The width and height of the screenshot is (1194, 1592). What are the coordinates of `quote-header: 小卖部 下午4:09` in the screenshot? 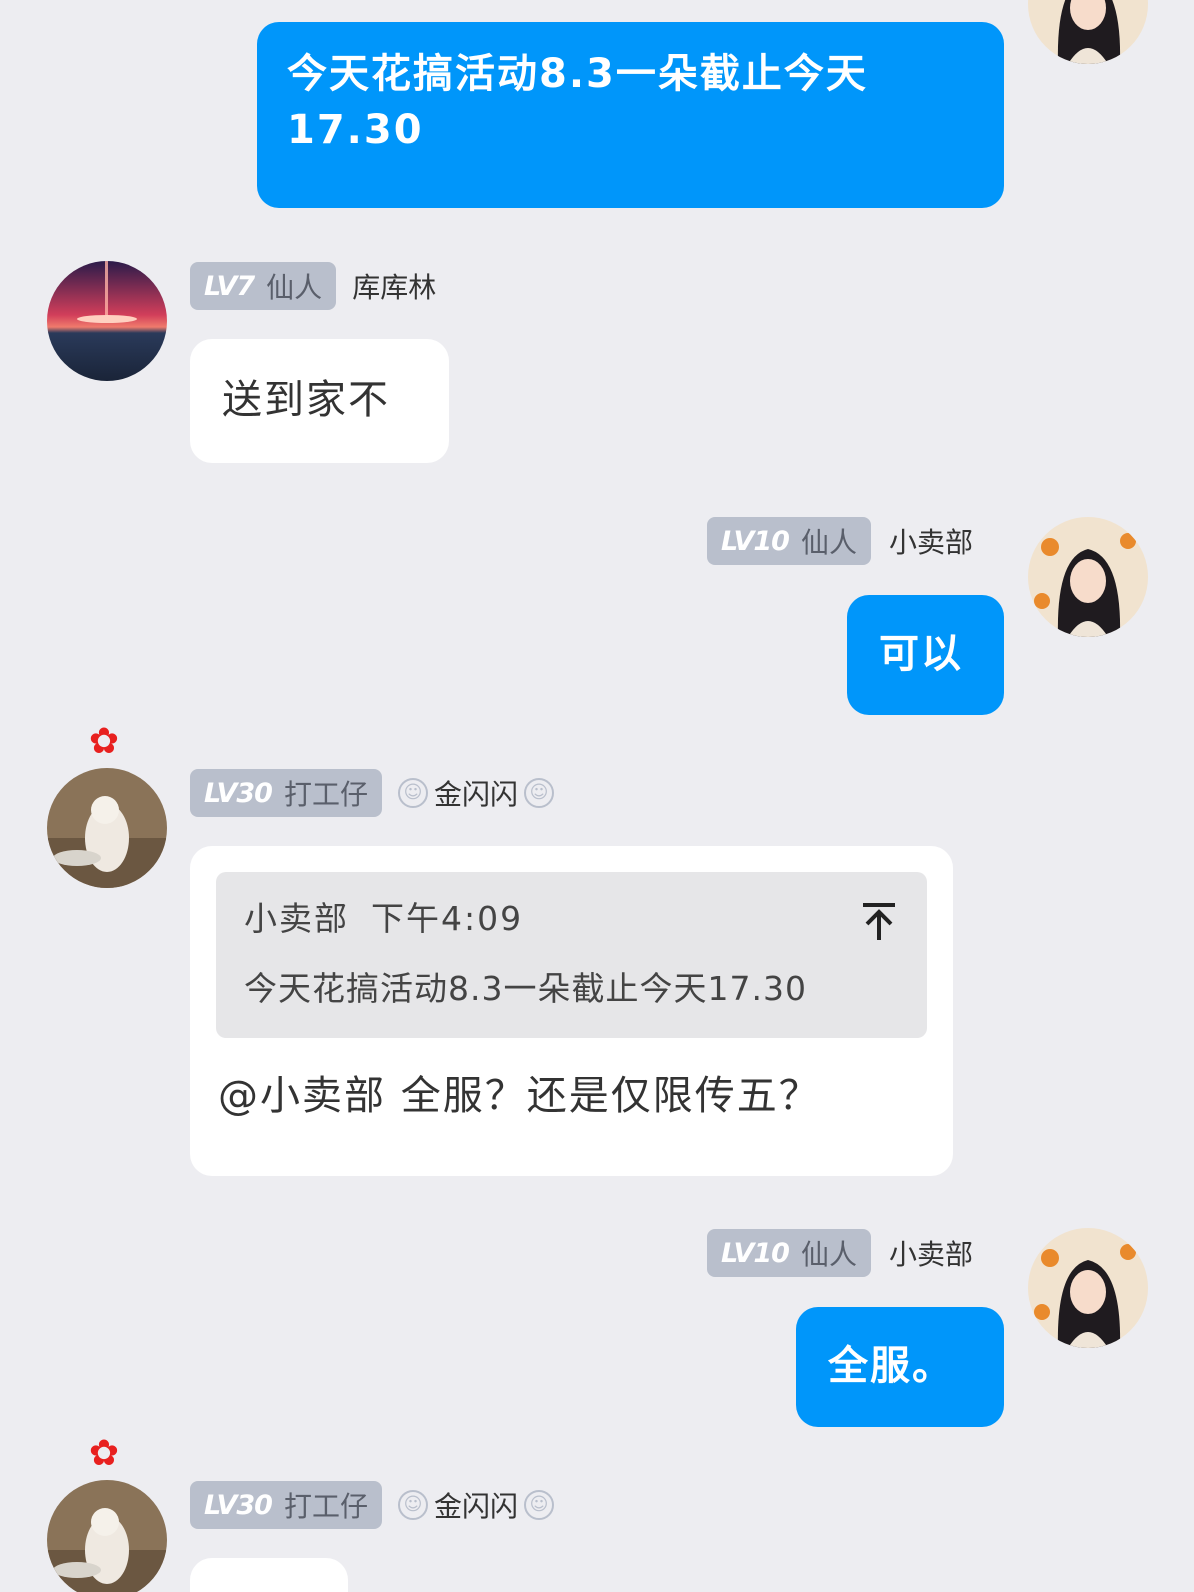 It's located at (571, 919).